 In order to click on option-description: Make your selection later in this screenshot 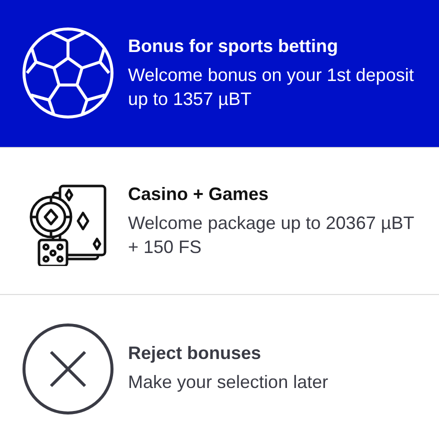, I will do `click(228, 382)`.